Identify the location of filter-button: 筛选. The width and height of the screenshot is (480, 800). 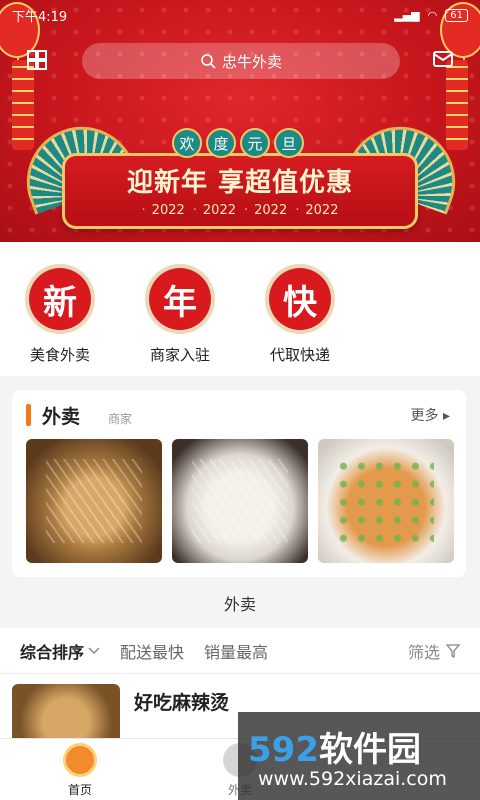
(434, 651).